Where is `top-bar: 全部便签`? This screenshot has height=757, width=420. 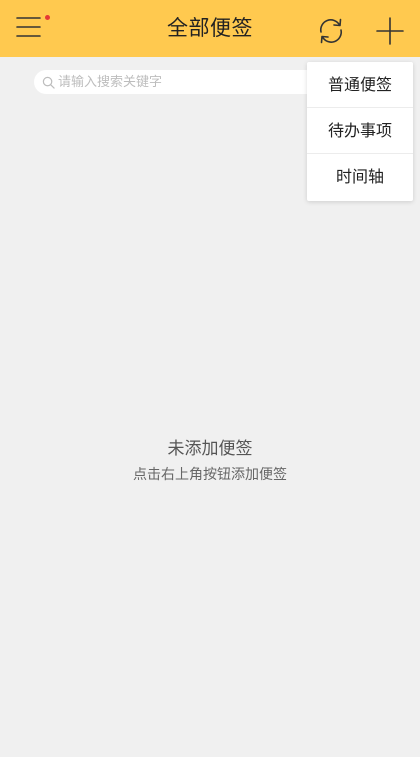
top-bar: 全部便签 is located at coordinates (210, 28).